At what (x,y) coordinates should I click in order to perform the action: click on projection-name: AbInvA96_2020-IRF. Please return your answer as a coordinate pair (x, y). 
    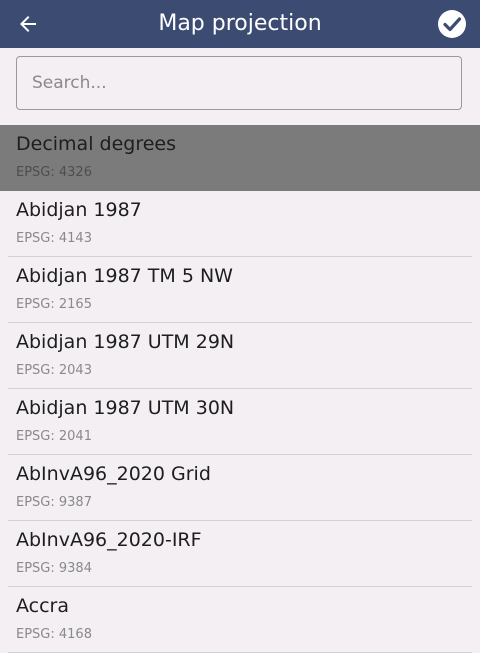
    Looking at the image, I should click on (109, 540).